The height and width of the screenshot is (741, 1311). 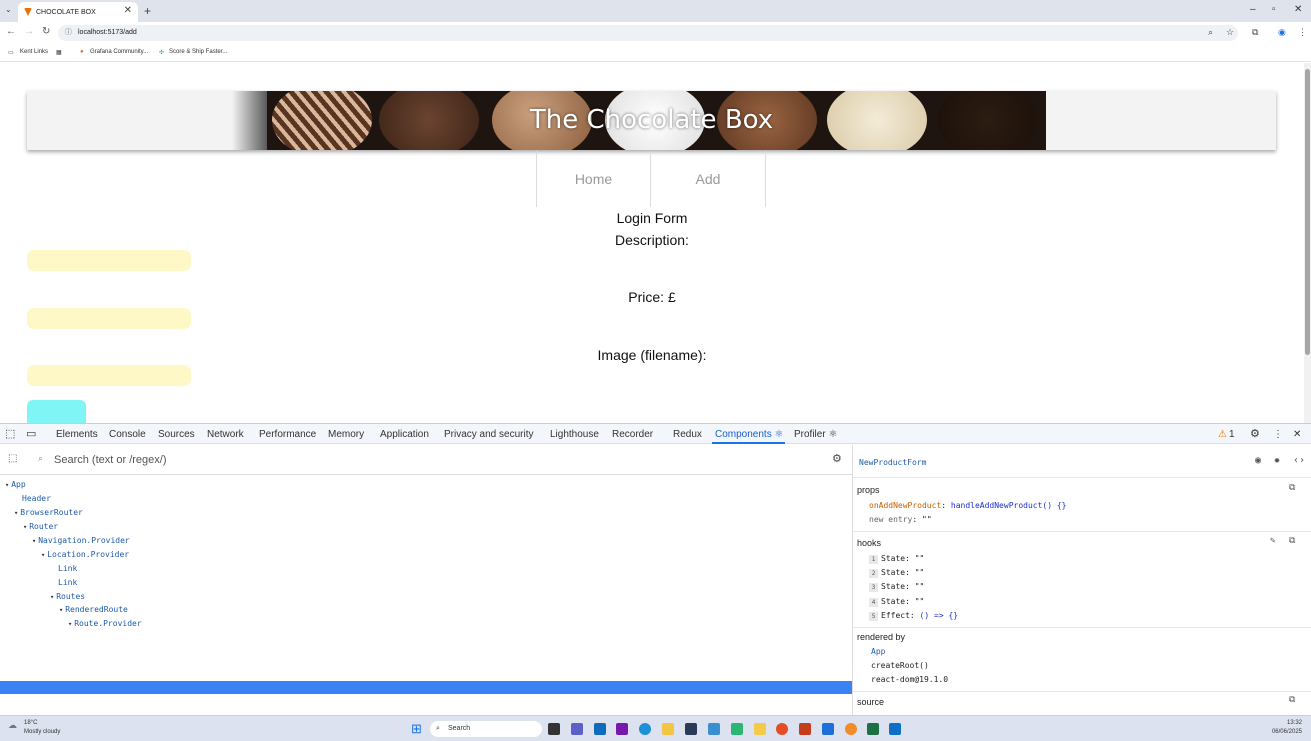 I want to click on tree-node: Header, so click(x=32, y=499).